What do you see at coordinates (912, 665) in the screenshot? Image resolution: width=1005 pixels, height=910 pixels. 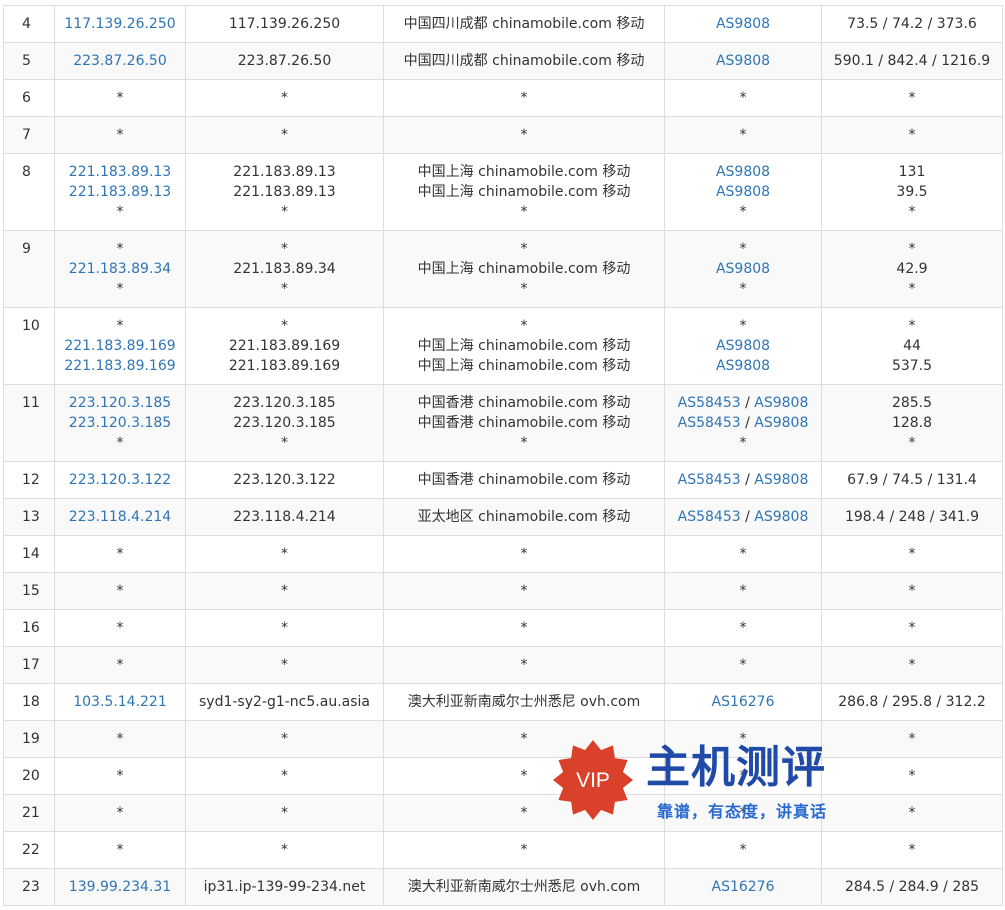 I see `latency-value: *` at bounding box center [912, 665].